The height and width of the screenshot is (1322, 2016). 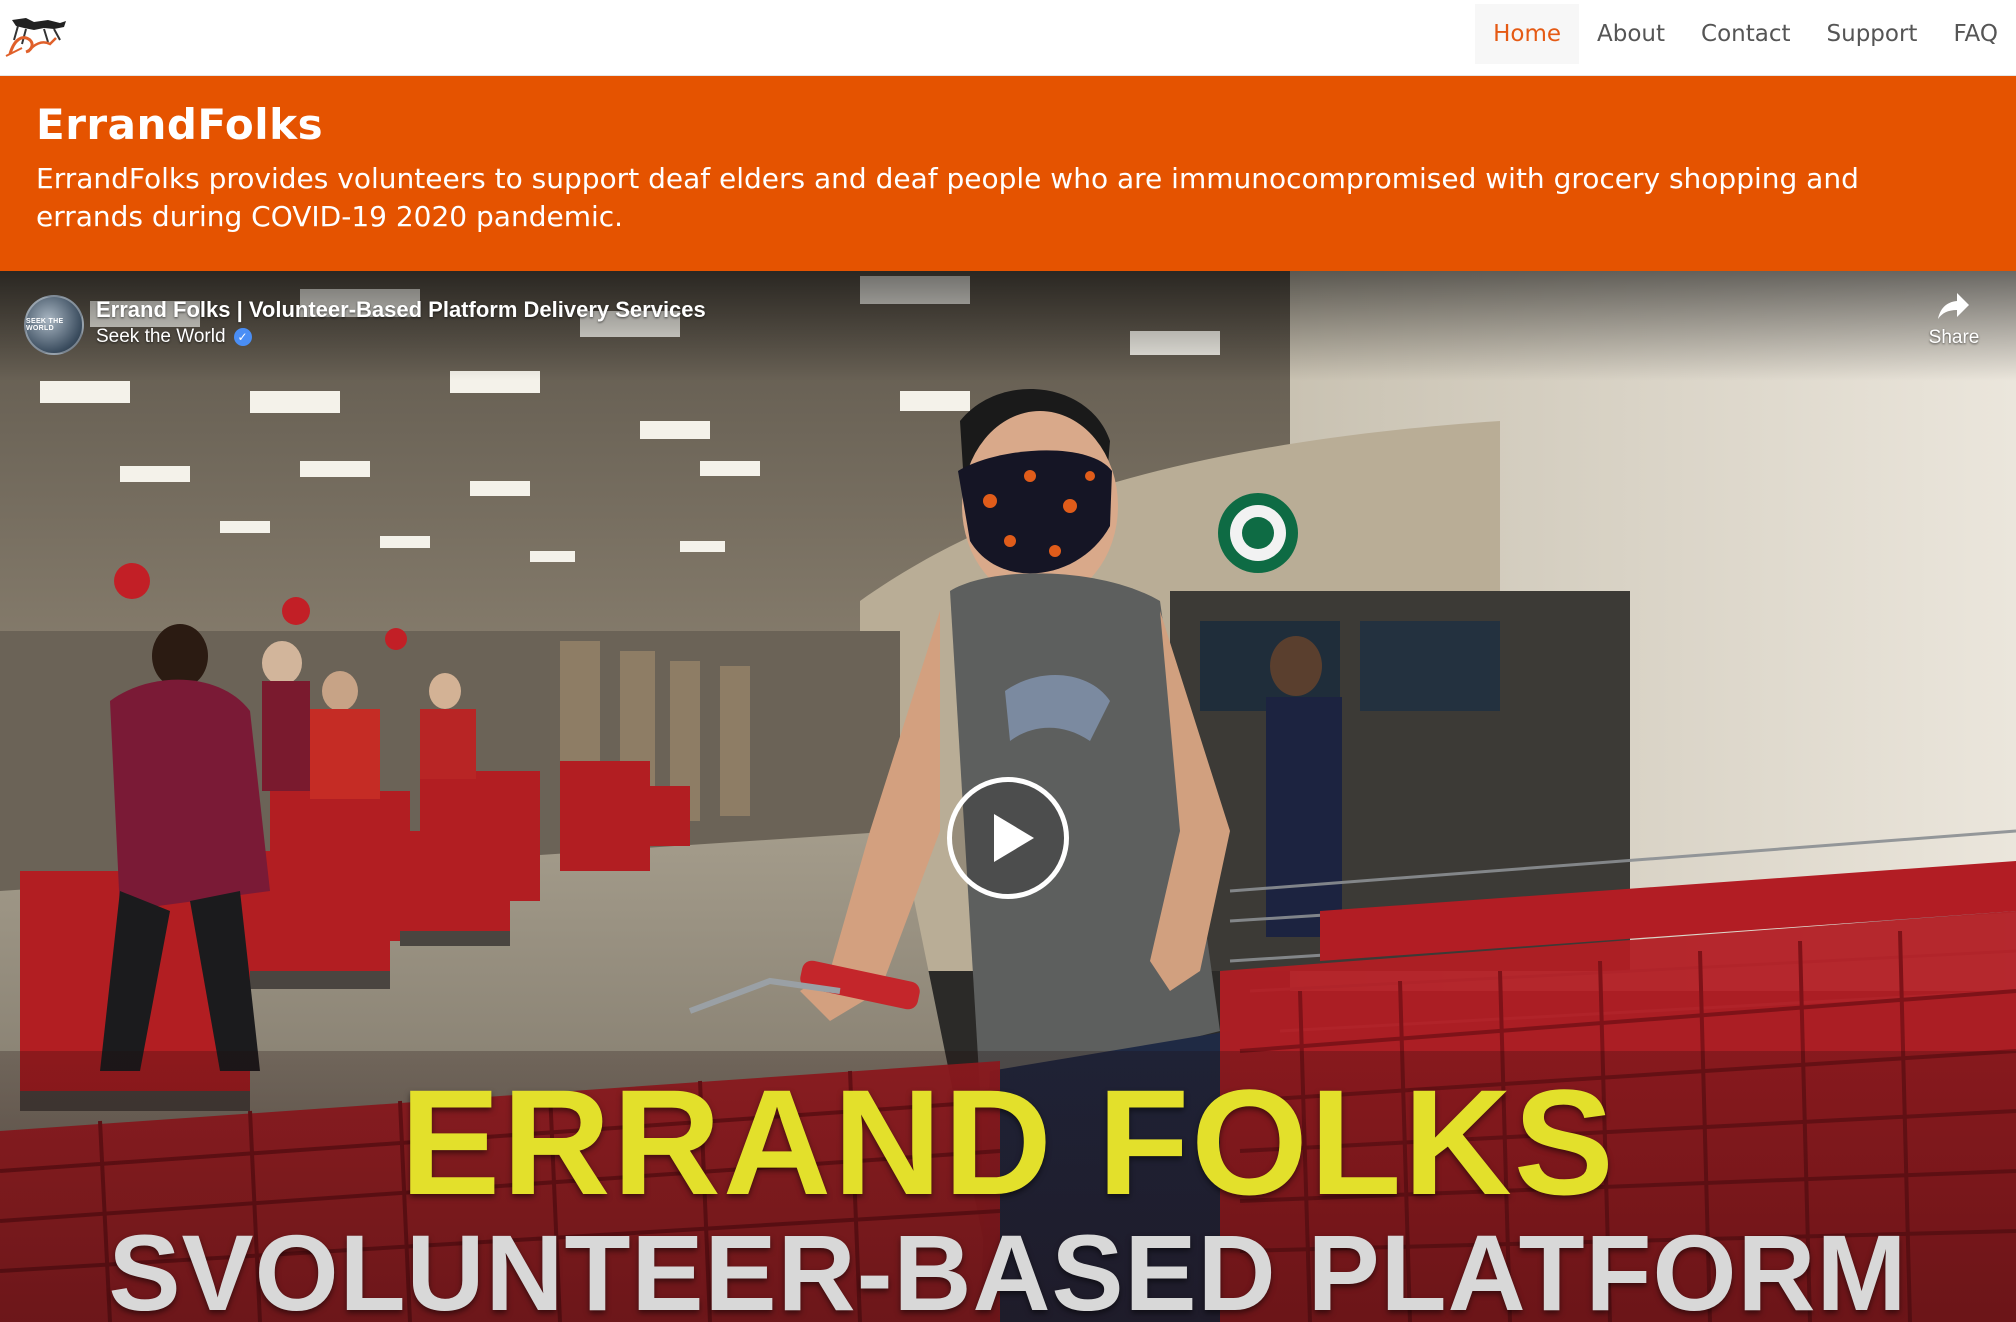 What do you see at coordinates (1008, 38) in the screenshot?
I see `navbar: Home About Contact Support FAQ` at bounding box center [1008, 38].